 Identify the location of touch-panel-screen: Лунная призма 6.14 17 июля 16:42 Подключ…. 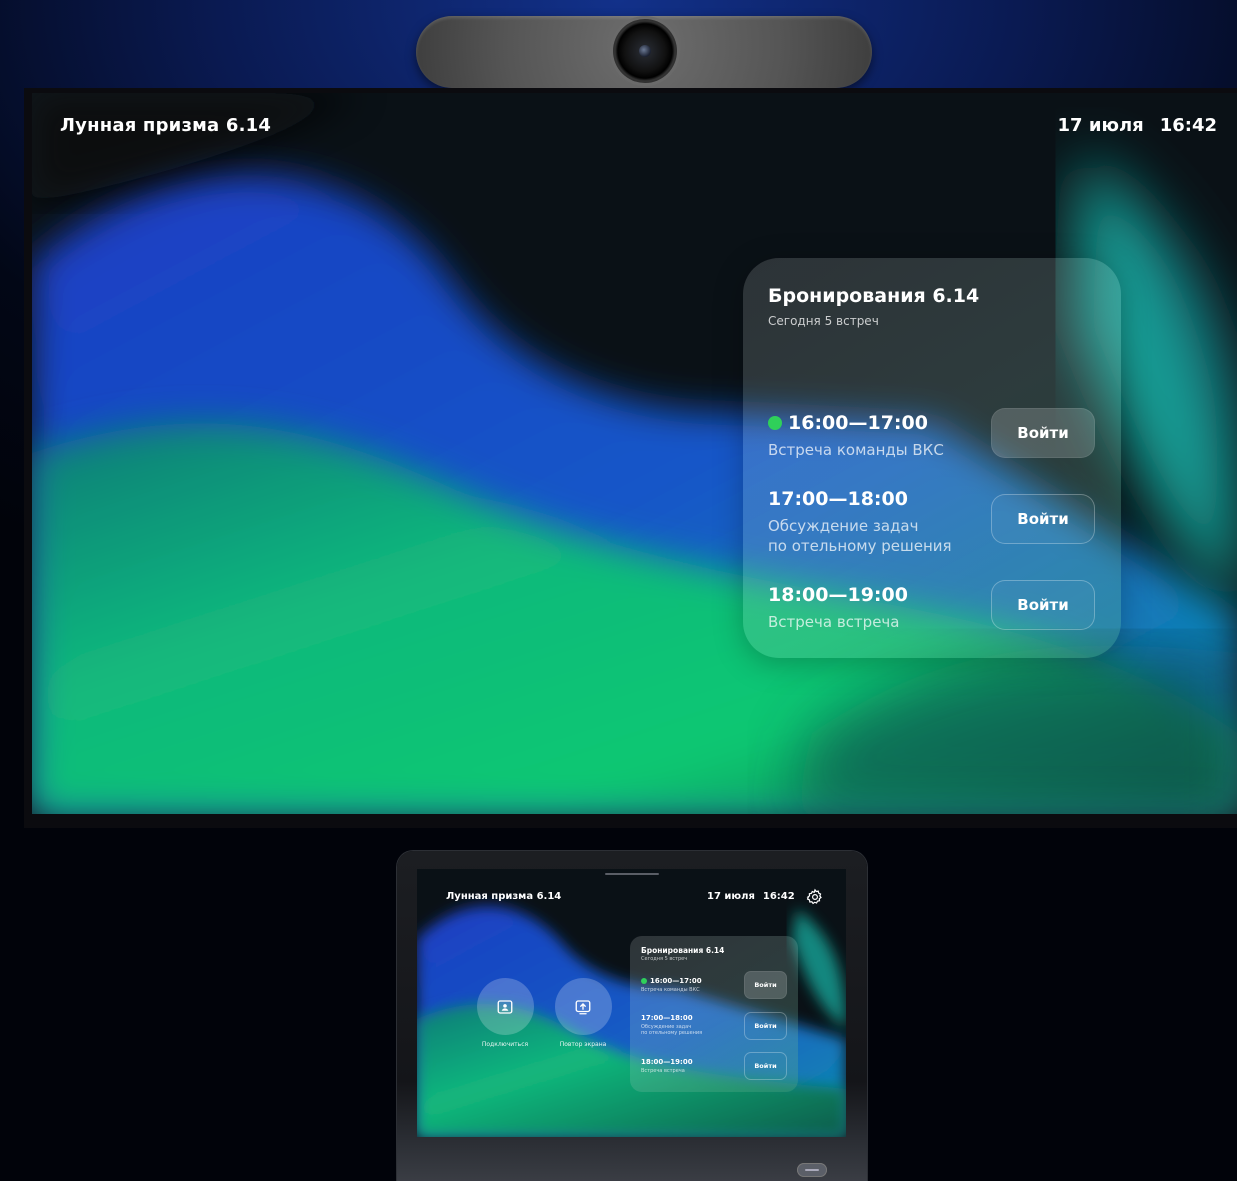
(631, 1003).